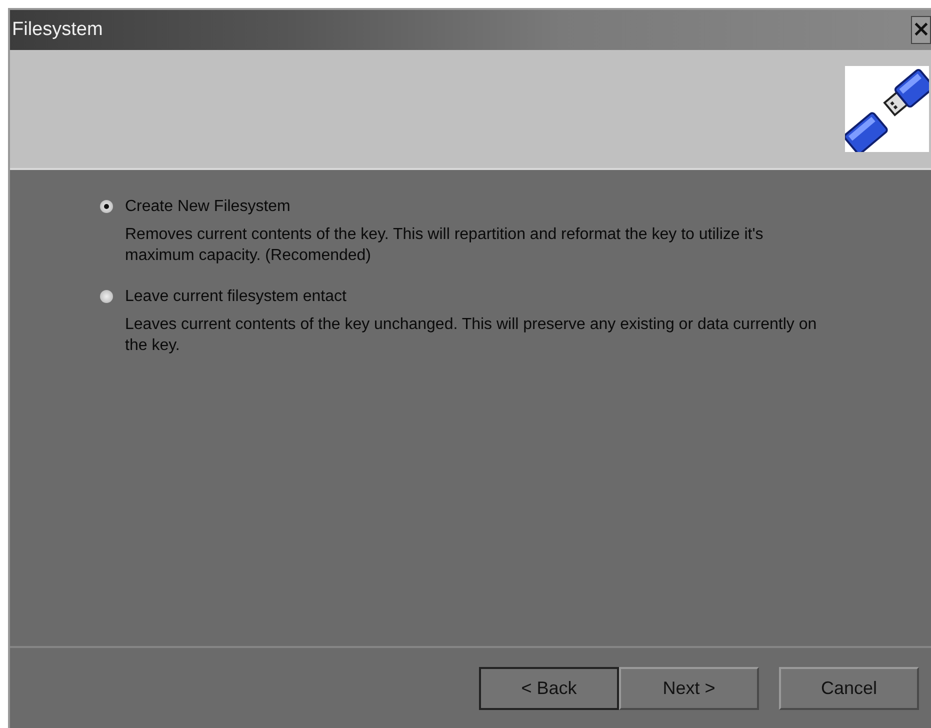 The image size is (931, 728). I want to click on close-button: ×, so click(921, 30).